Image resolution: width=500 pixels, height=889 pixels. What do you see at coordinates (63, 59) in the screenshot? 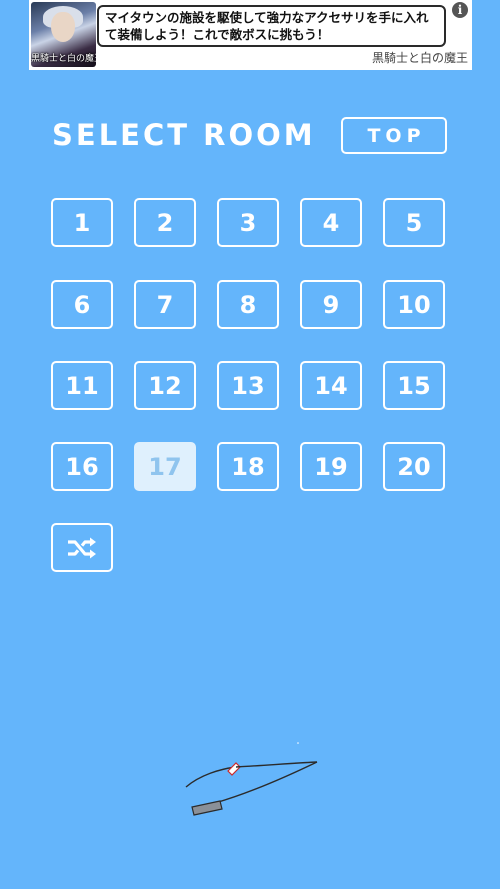
I see `ad-thumbnail-caption: 黒騎士と白の魔王` at bounding box center [63, 59].